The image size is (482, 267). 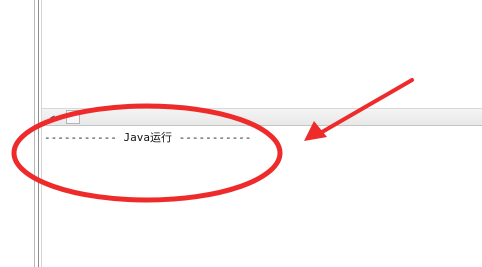 What do you see at coordinates (17, 133) in the screenshot?
I see `editor-gutter` at bounding box center [17, 133].